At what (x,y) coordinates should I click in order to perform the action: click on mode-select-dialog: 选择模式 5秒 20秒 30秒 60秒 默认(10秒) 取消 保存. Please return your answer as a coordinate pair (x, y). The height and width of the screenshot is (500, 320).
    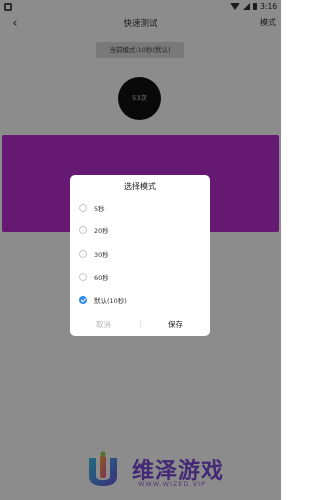
    Looking at the image, I should click on (140, 255).